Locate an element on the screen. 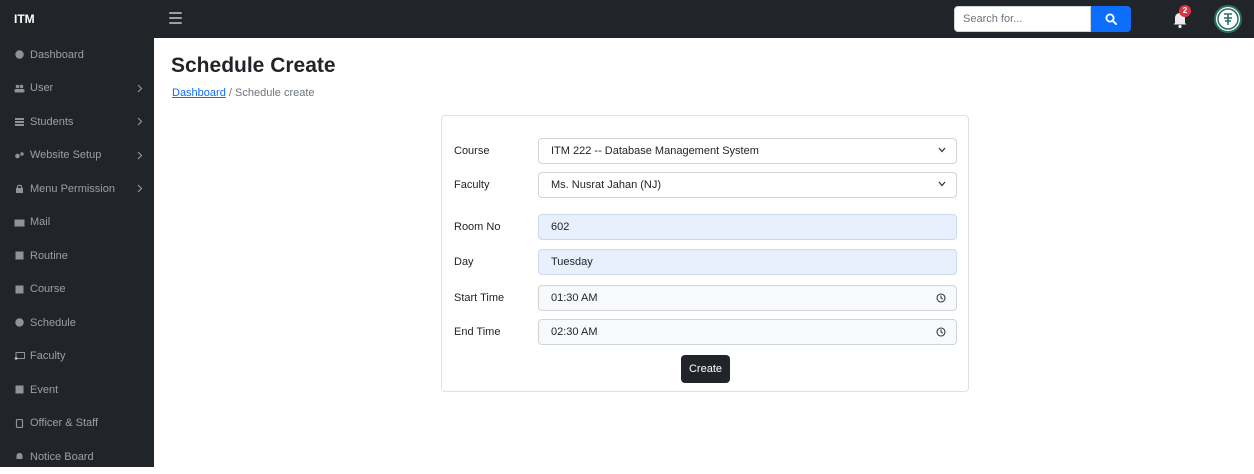 The image size is (1254, 474). room-label: Room No is located at coordinates (477, 227).